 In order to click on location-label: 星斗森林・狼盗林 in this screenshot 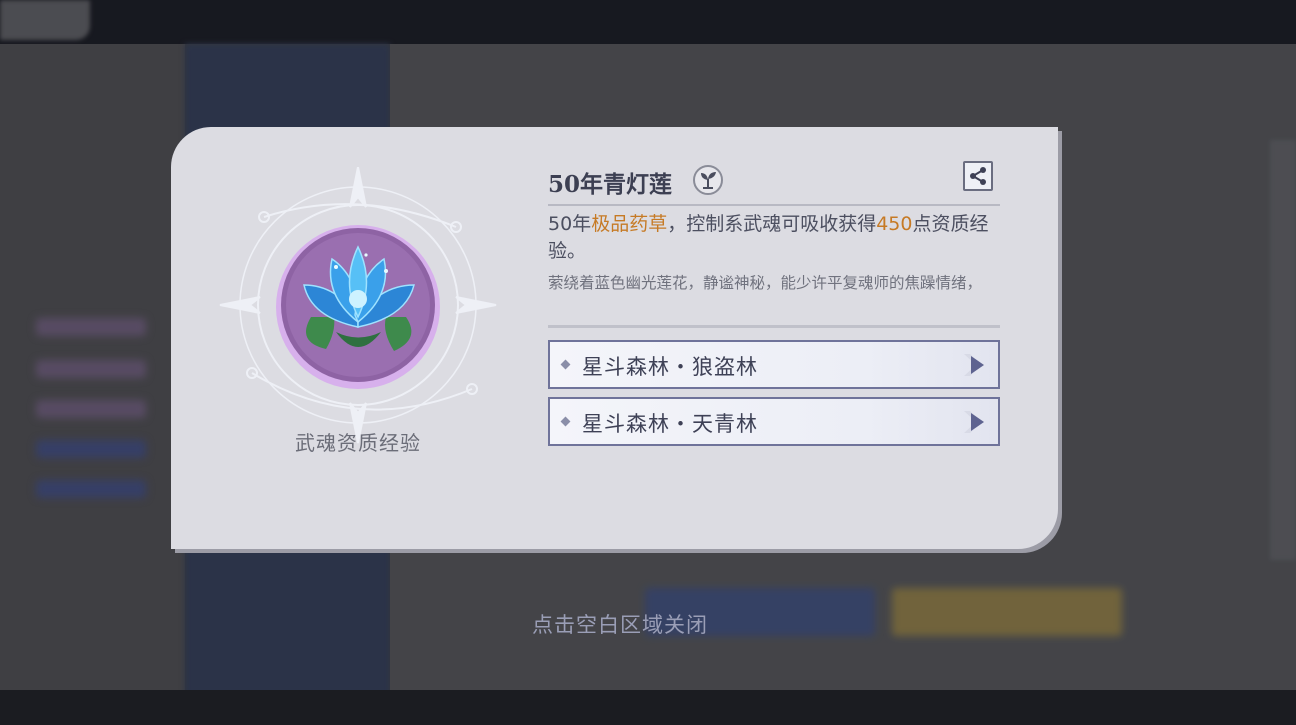, I will do `click(670, 367)`.